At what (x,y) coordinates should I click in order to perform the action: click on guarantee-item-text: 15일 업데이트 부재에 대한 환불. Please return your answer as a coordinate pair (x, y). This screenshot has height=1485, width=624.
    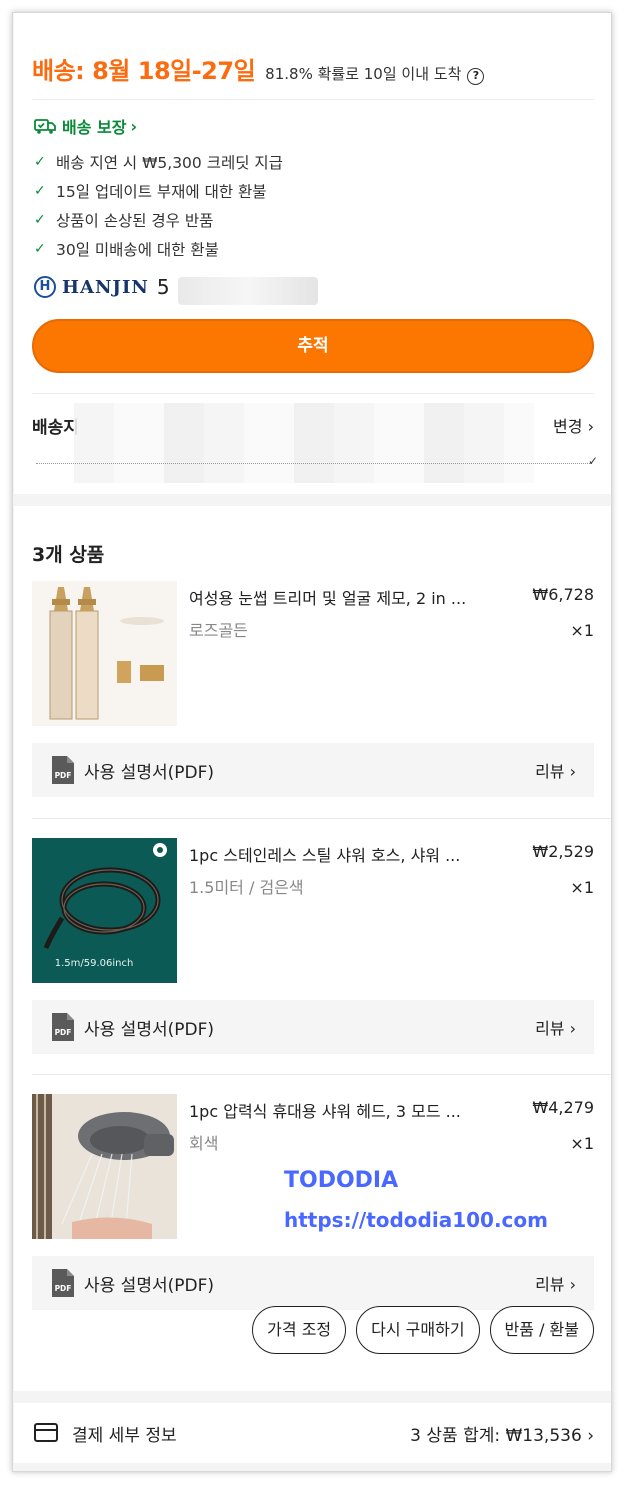
    Looking at the image, I should click on (161, 191).